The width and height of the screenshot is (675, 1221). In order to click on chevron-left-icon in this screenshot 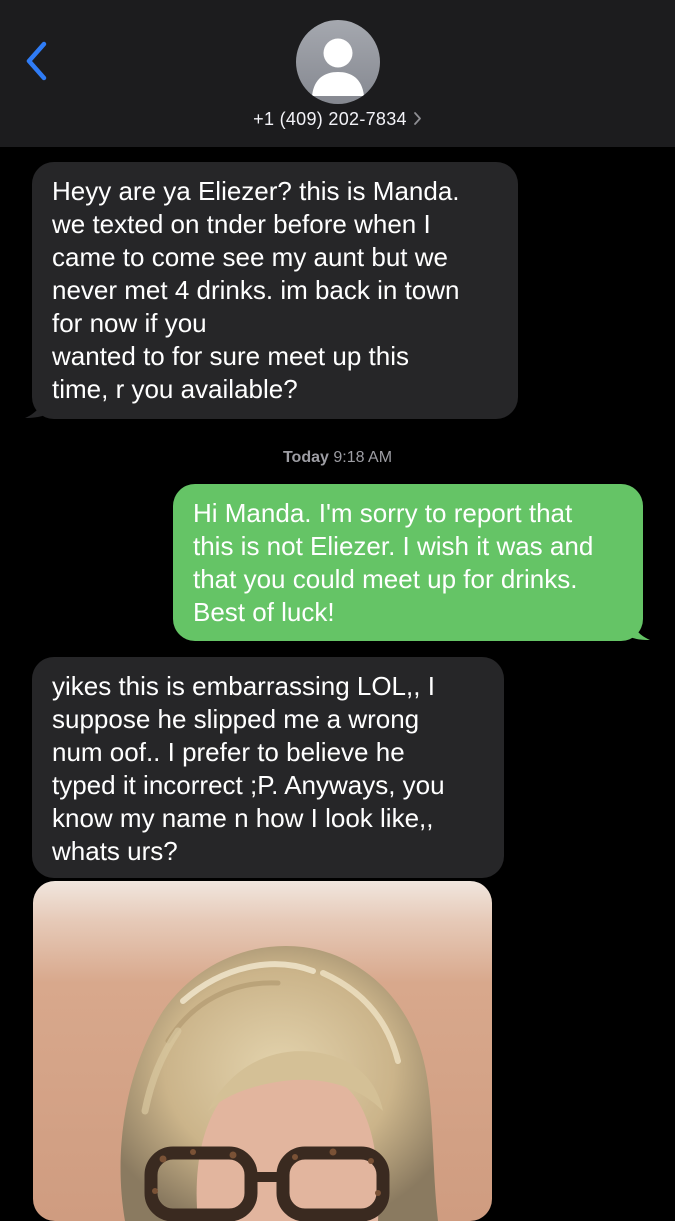, I will do `click(36, 61)`.